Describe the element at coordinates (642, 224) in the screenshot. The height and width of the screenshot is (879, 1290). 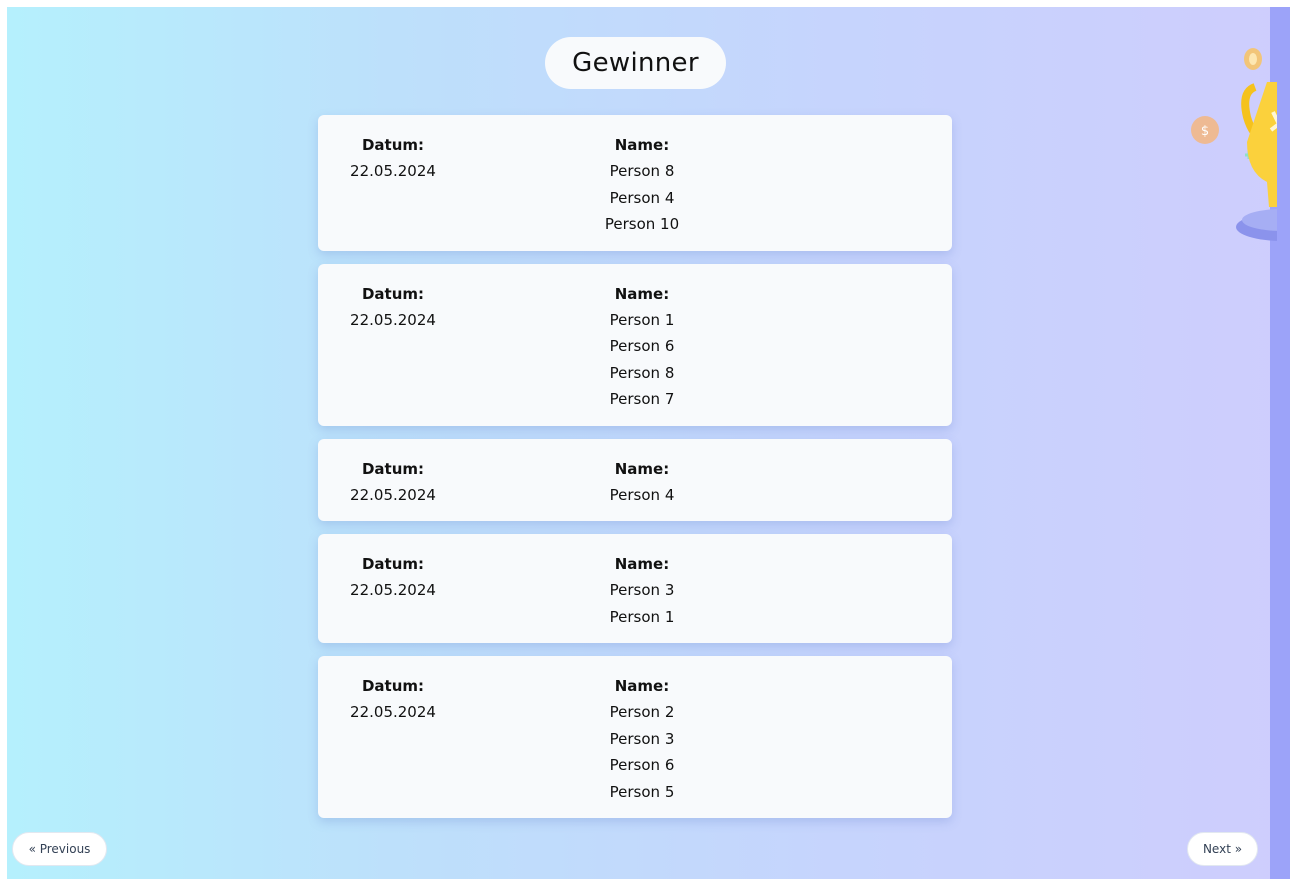
I see `winner-name: Person 10` at that location.